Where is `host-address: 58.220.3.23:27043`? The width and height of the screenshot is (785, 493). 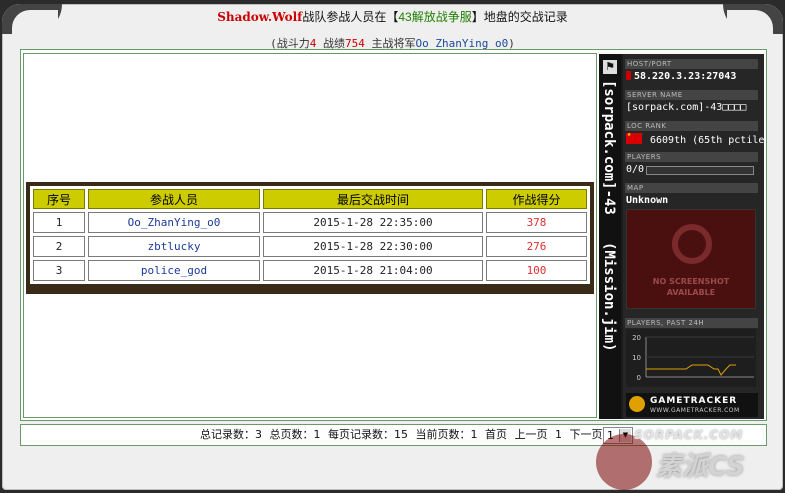
host-address: 58.220.3.23:27043 is located at coordinates (685, 76).